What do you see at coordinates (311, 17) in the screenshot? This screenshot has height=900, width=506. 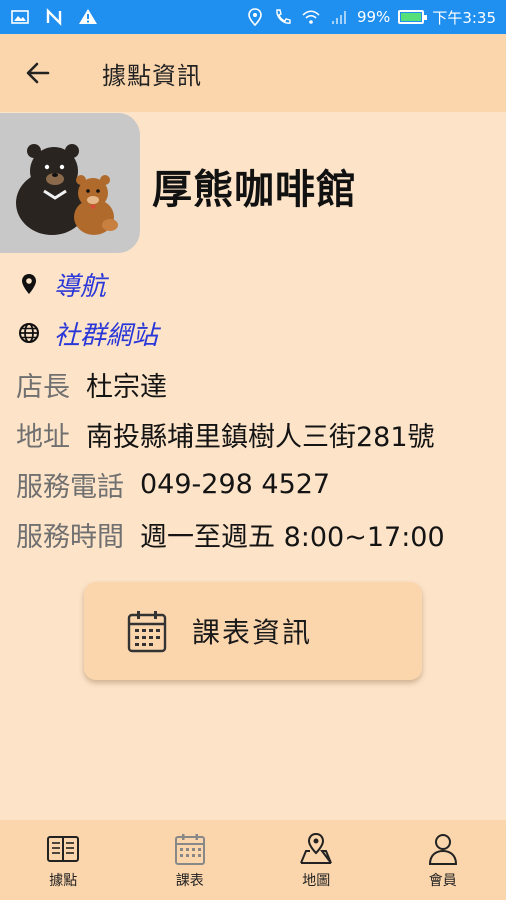 I see `wifi-icon` at bounding box center [311, 17].